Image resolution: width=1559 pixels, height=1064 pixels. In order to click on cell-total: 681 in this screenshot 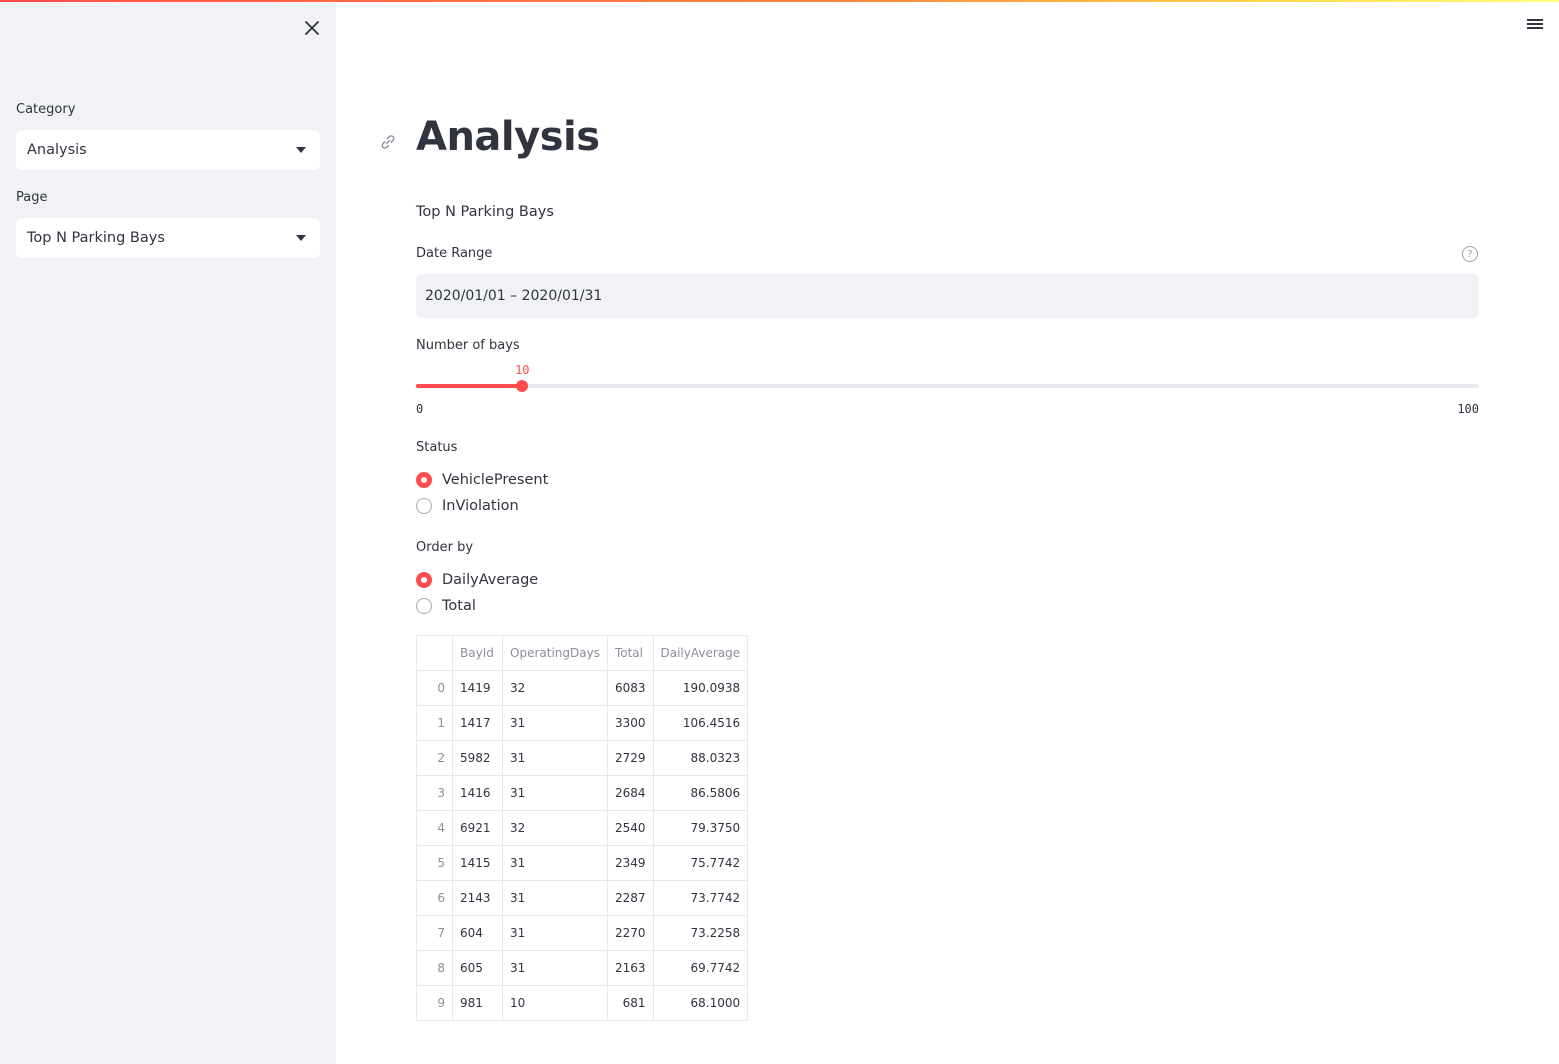, I will do `click(630, 1003)`.